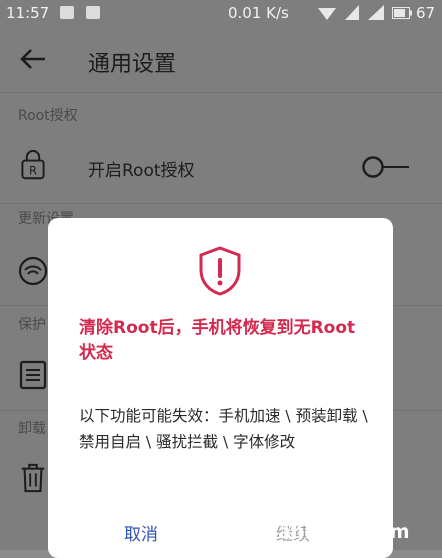 Image resolution: width=442 pixels, height=558 pixels. I want to click on section-root-header: Root授权, so click(48, 116).